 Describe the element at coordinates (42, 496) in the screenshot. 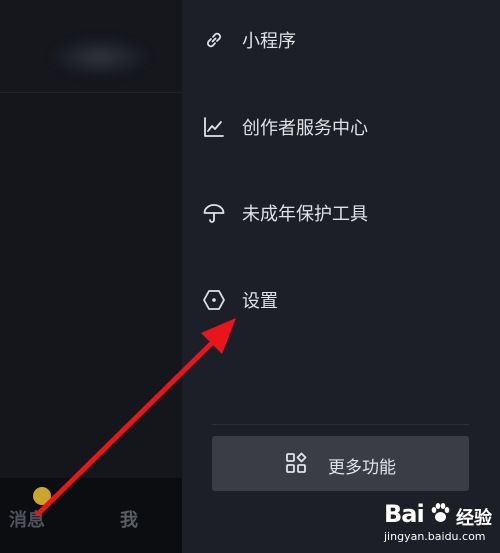

I see `notification-badge` at that location.